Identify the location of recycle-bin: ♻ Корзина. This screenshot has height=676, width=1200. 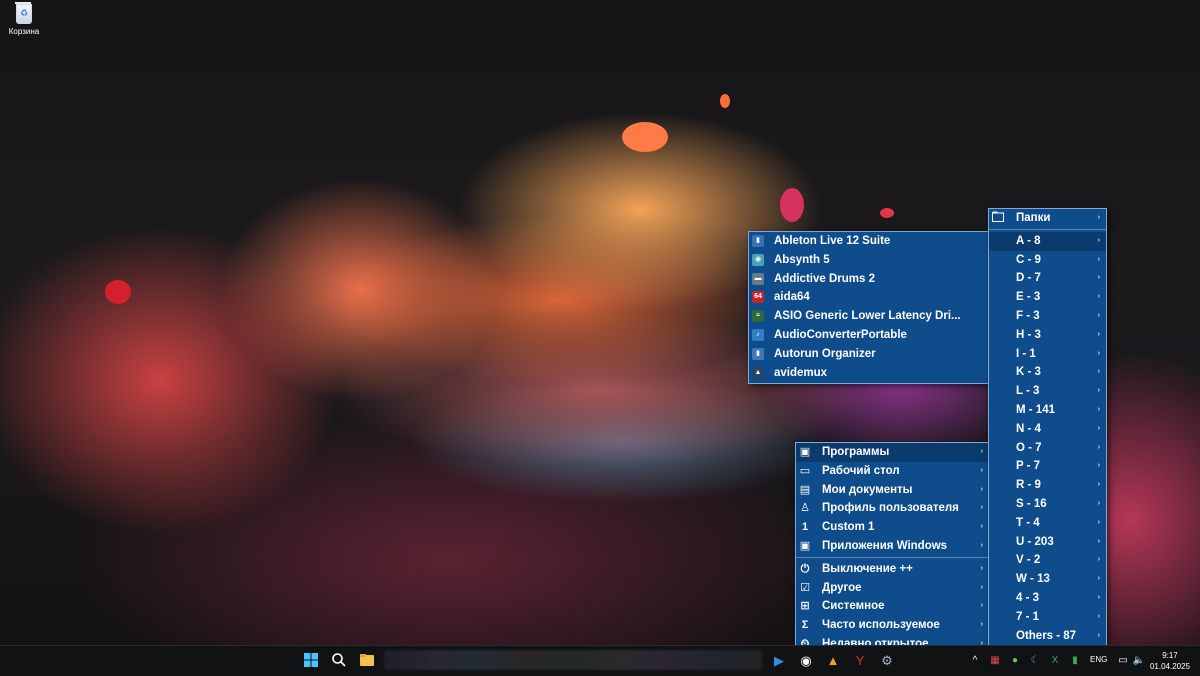
(24, 19).